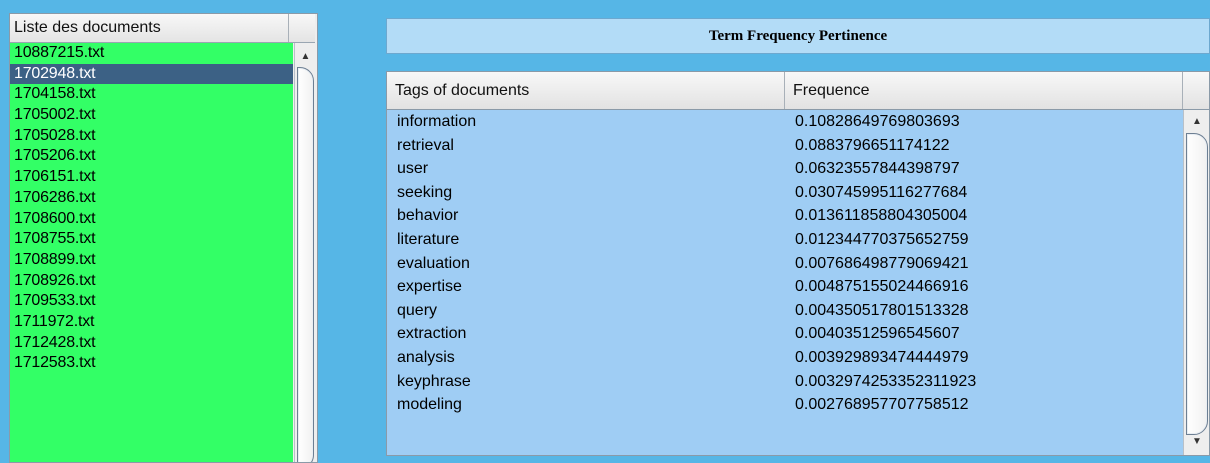 This screenshot has height=463, width=1210. What do you see at coordinates (785, 146) in the screenshot?
I see `table-row: retrieval 0.0883796651174122` at bounding box center [785, 146].